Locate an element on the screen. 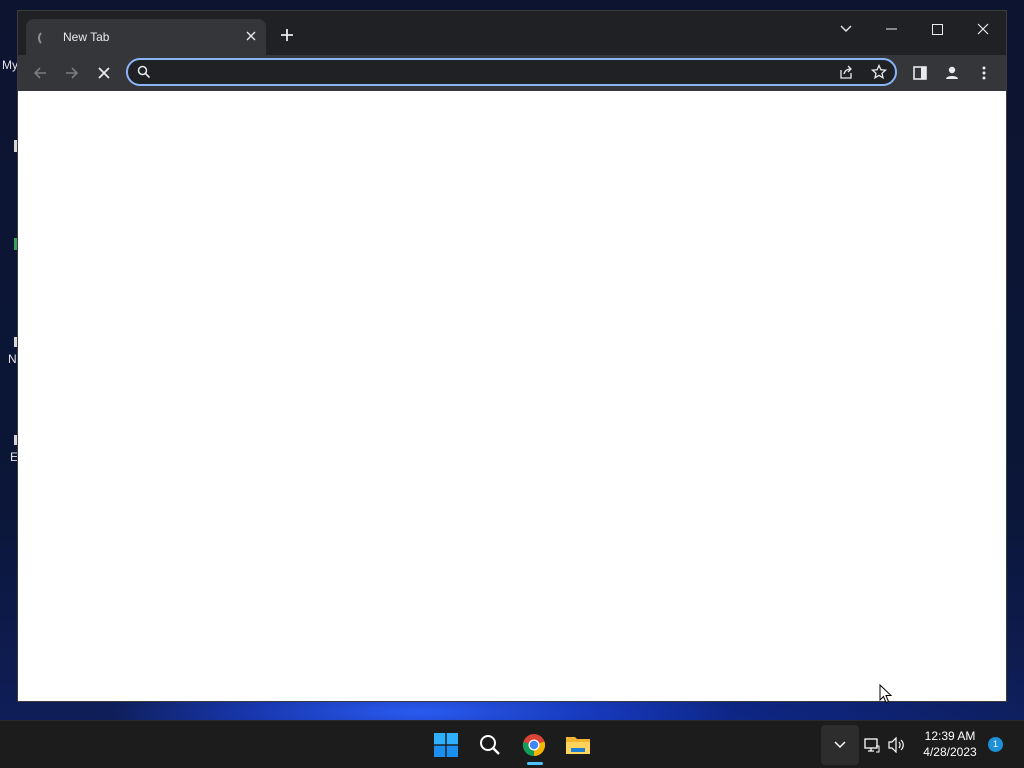  share-icon is located at coordinates (846, 72).